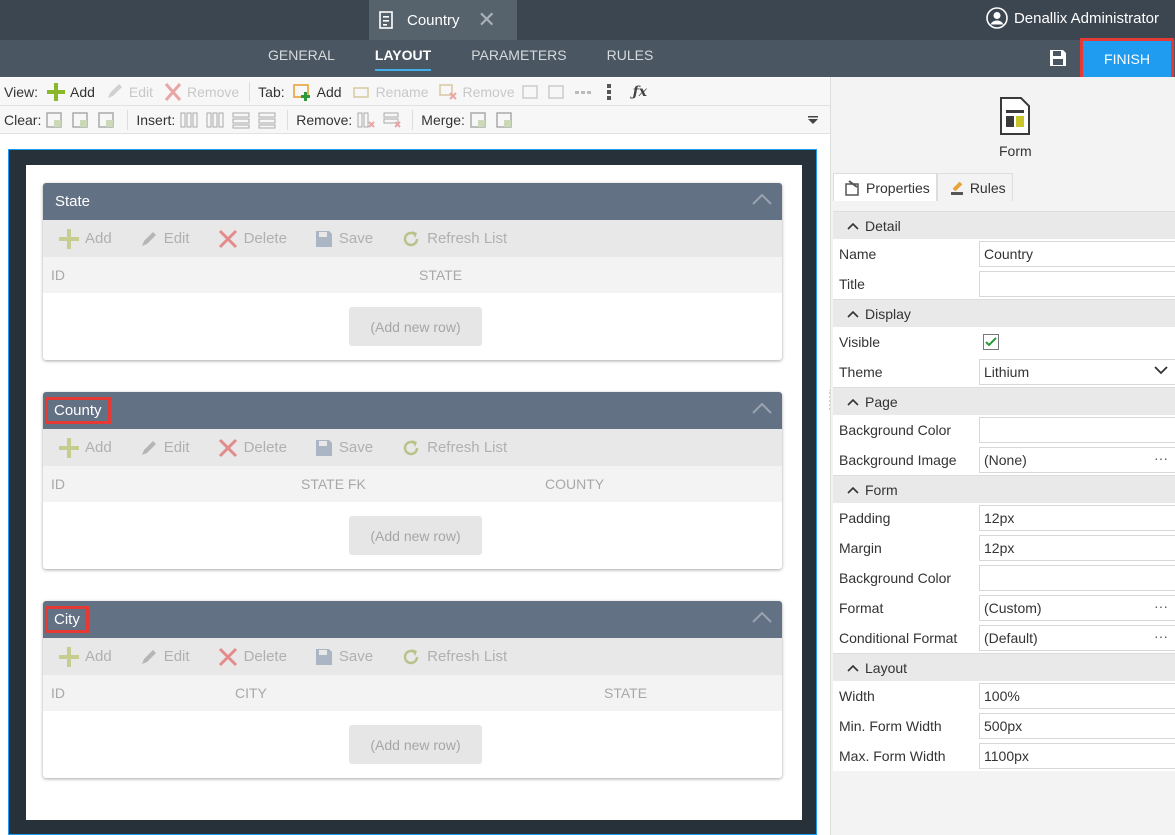  Describe the element at coordinates (366, 120) in the screenshot. I see `remove-column-icon` at that location.